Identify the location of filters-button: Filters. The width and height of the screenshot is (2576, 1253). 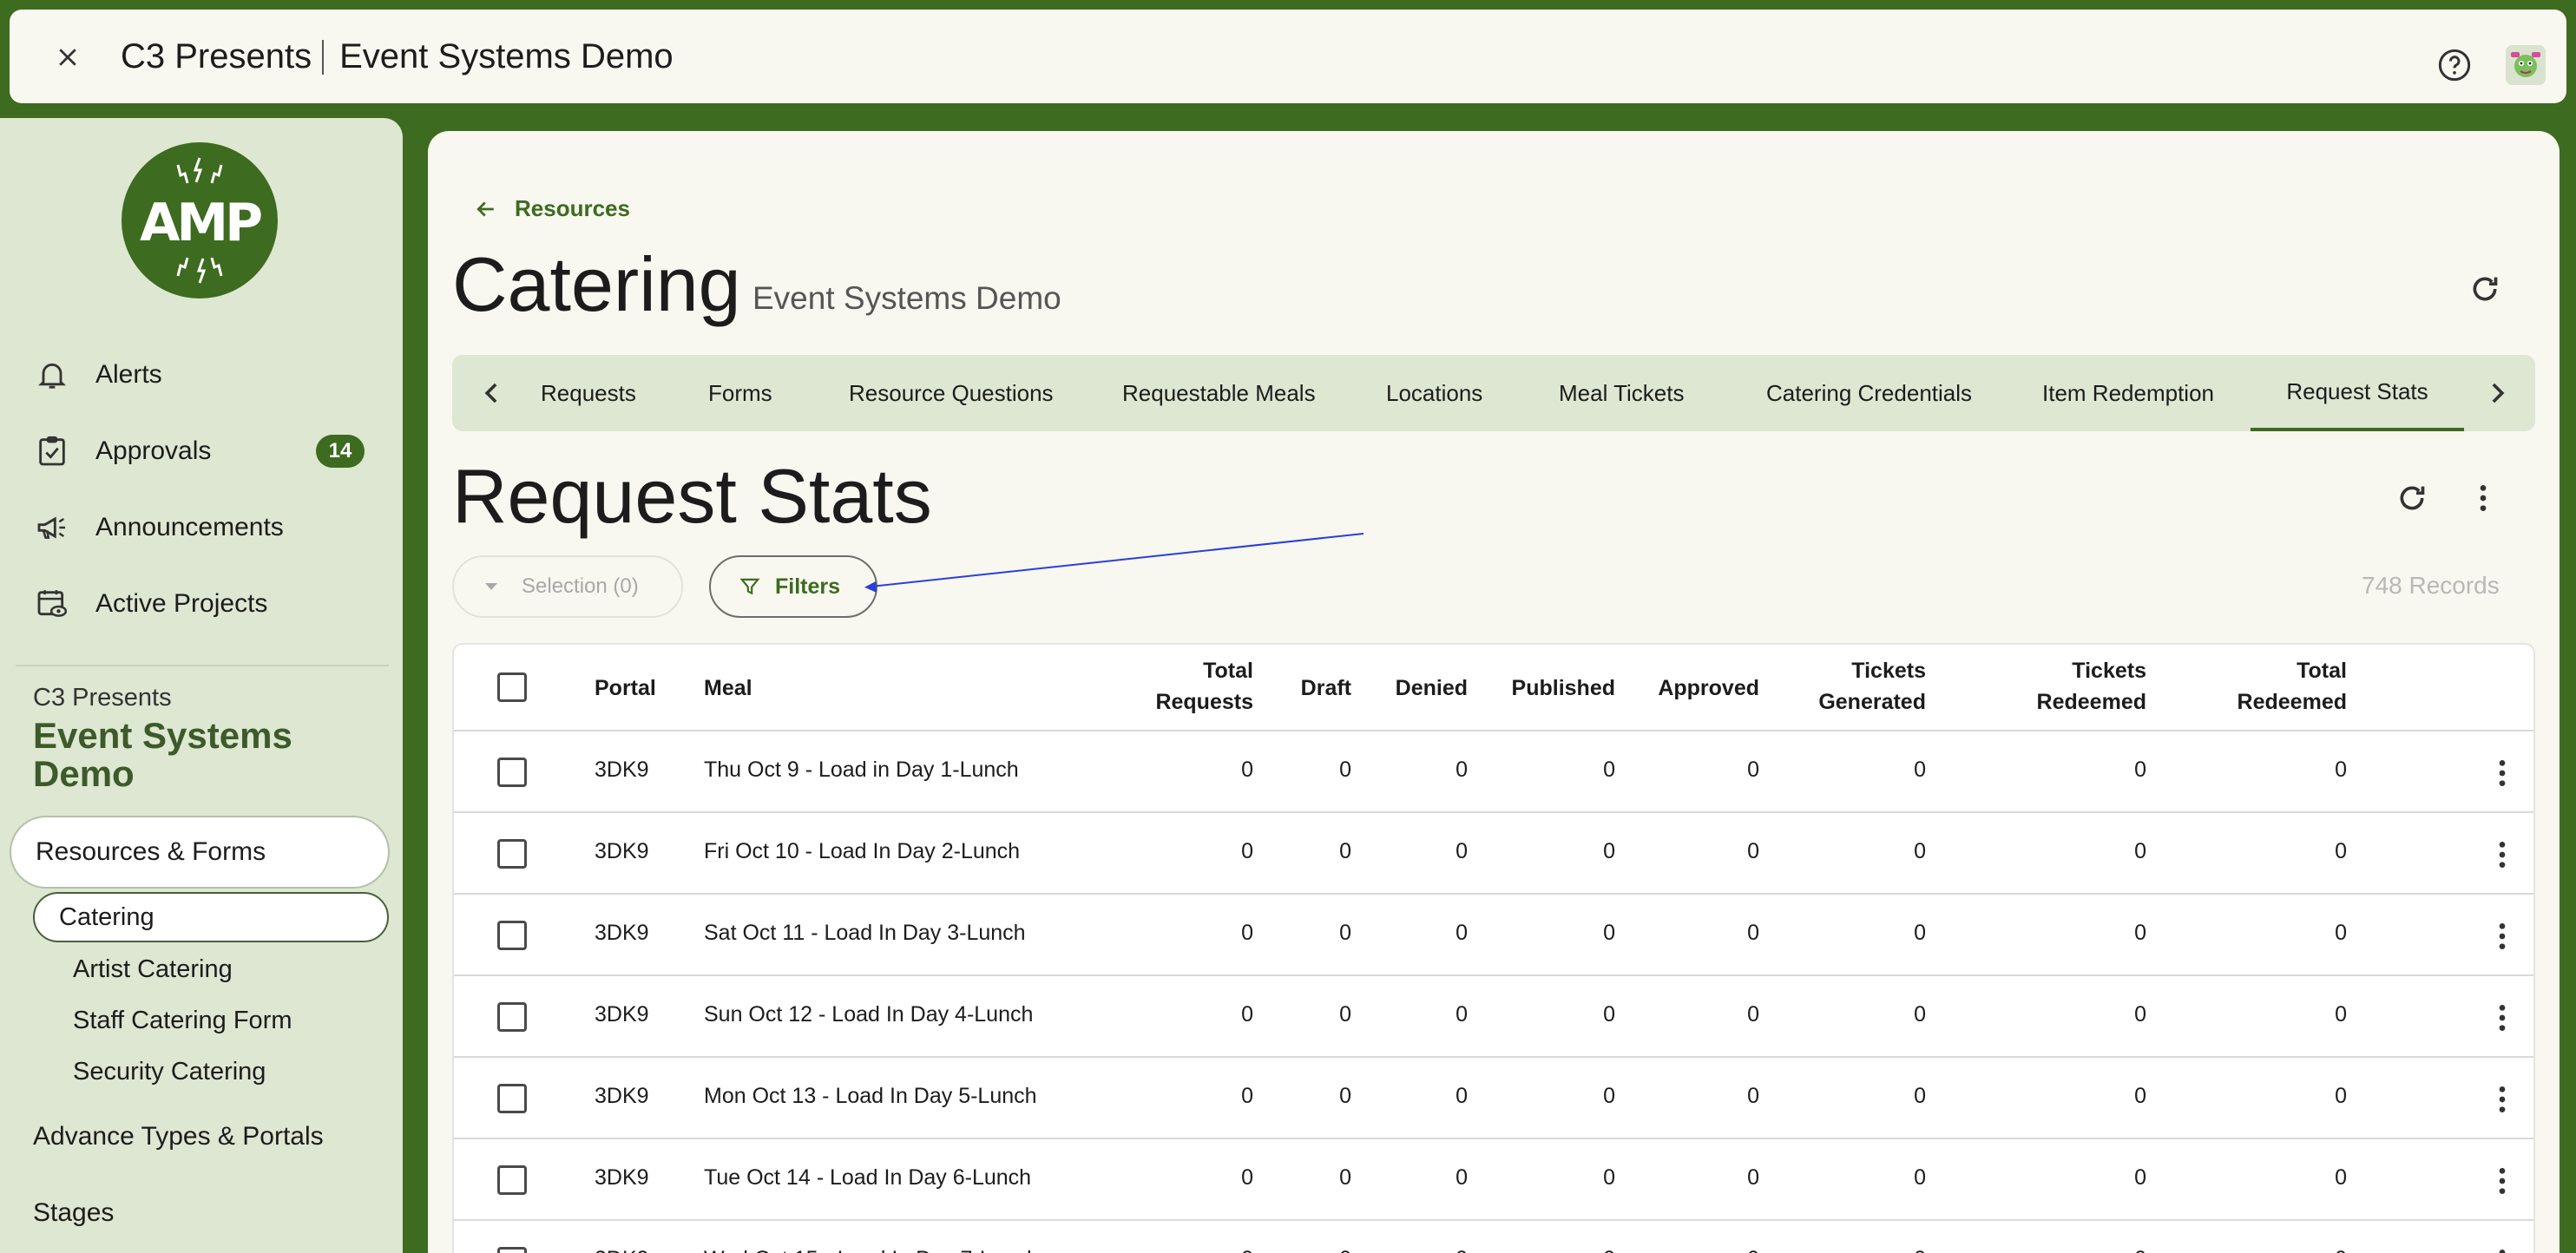
(793, 586).